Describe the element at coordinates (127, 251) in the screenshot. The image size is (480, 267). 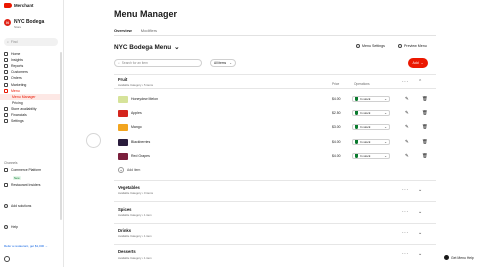
I see `category-name: Desserts` at that location.